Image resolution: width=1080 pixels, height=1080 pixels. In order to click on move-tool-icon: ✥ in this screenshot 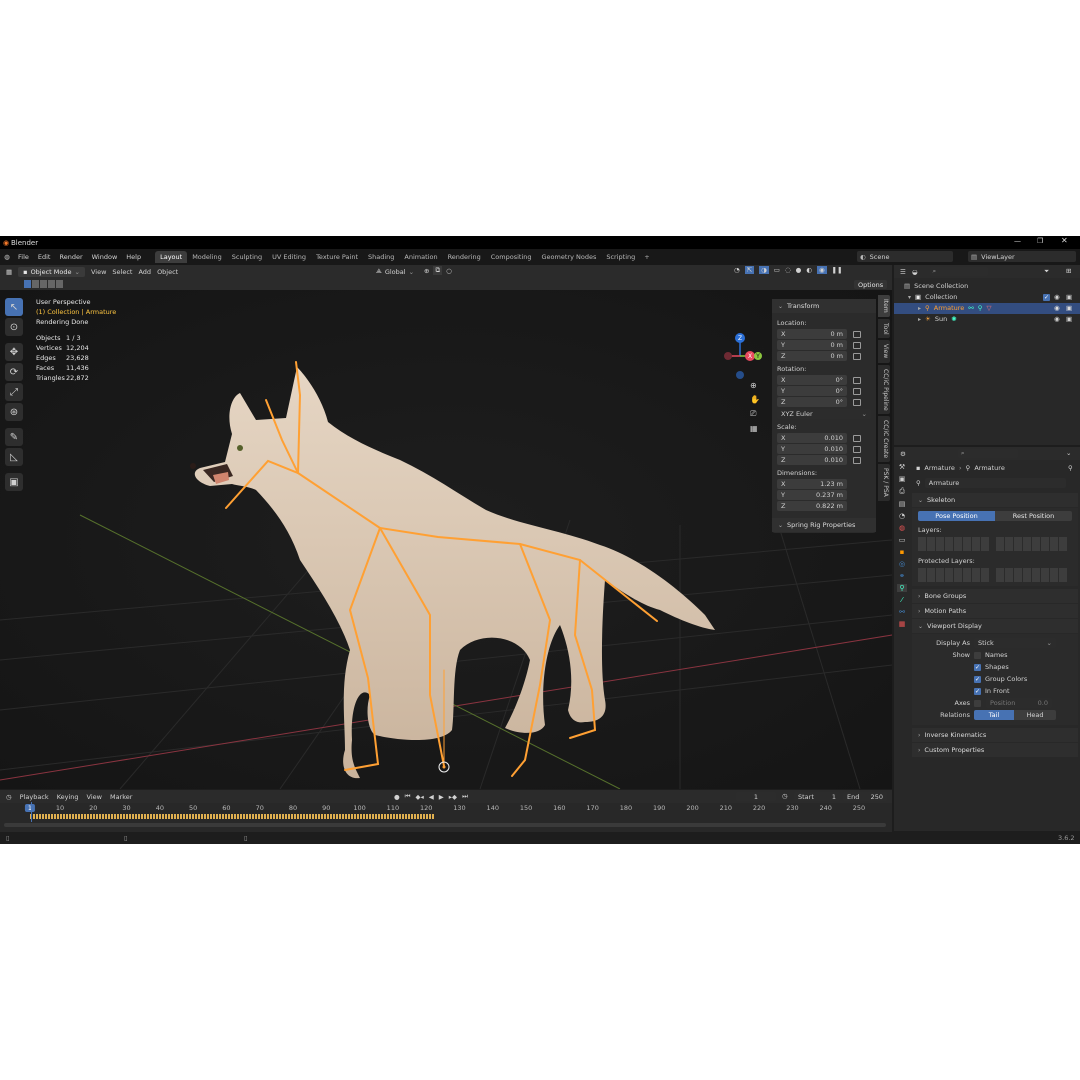, I will do `click(14, 352)`.